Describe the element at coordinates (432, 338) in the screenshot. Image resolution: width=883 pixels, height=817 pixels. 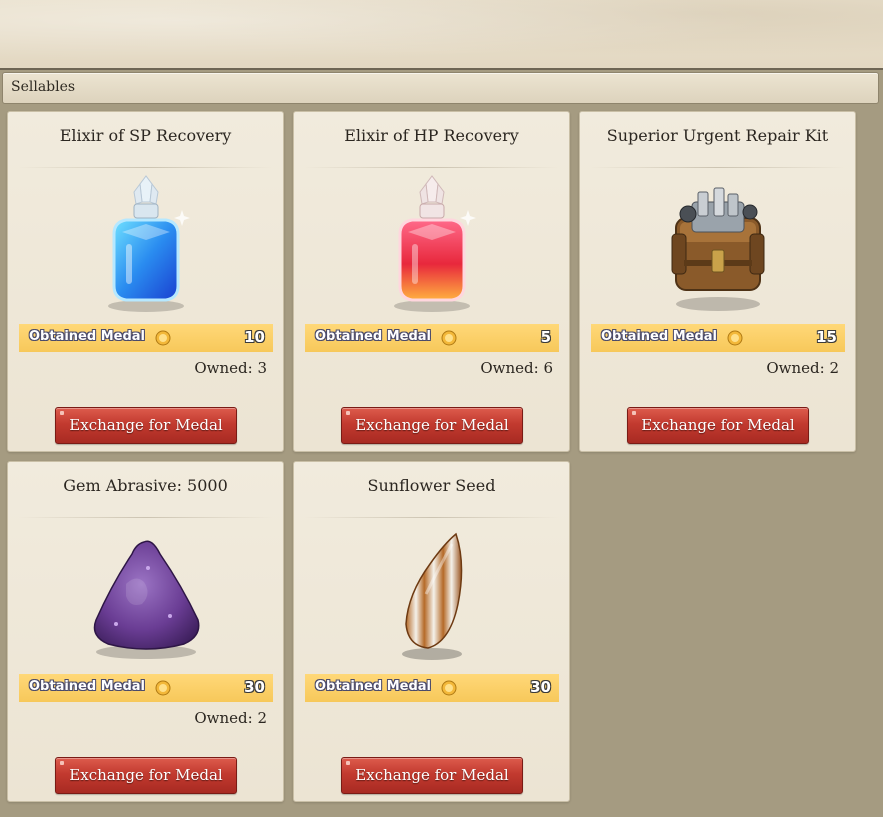
I see `medal-bar: Obtained Medal 5` at that location.